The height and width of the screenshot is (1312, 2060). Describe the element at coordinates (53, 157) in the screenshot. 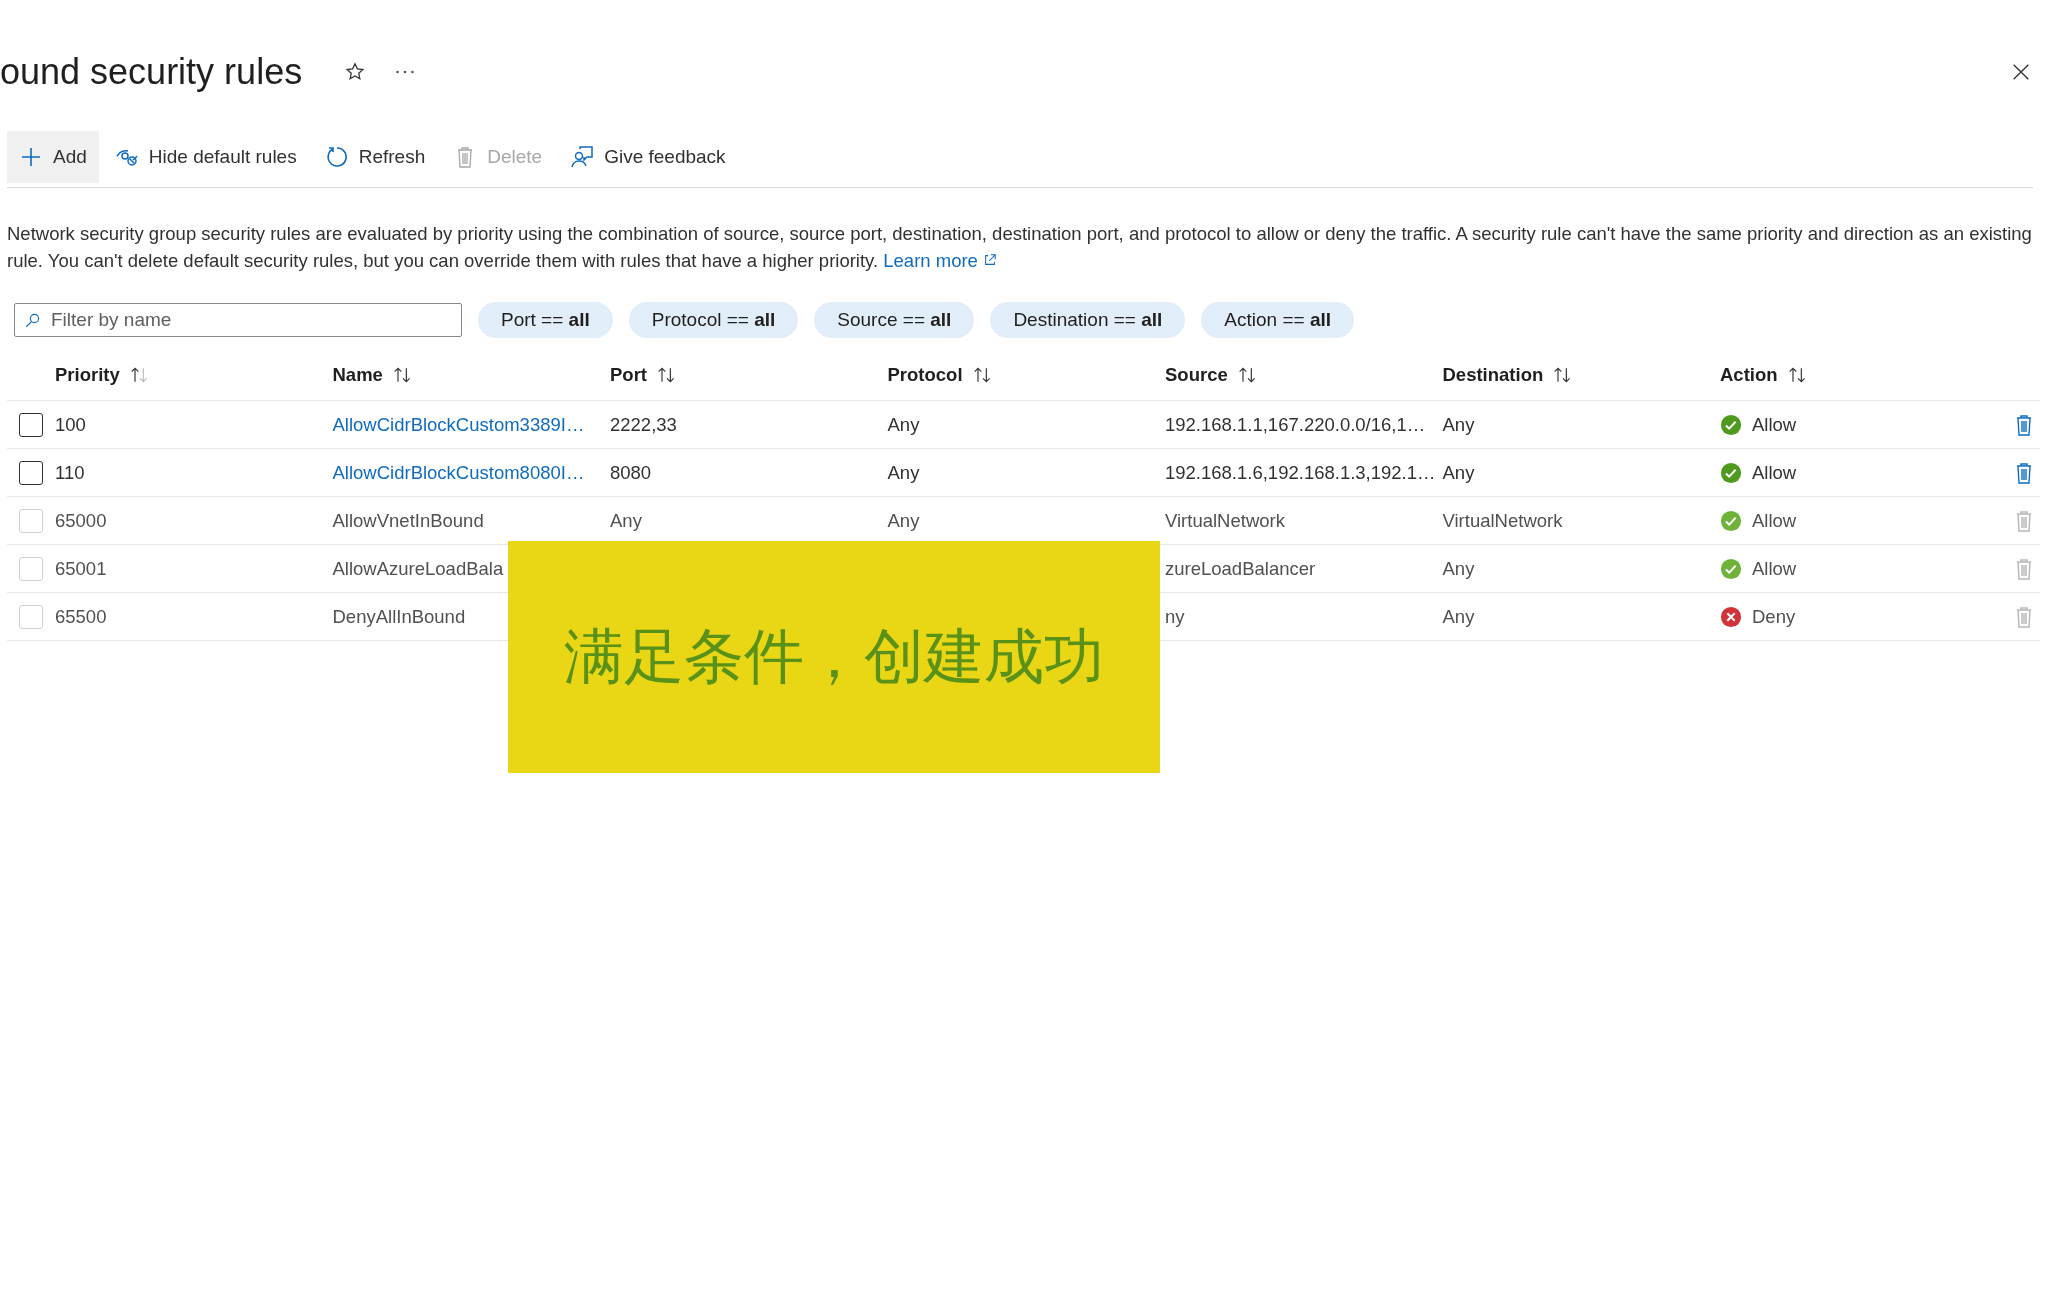

I see `toolbar-button: Add` at that location.